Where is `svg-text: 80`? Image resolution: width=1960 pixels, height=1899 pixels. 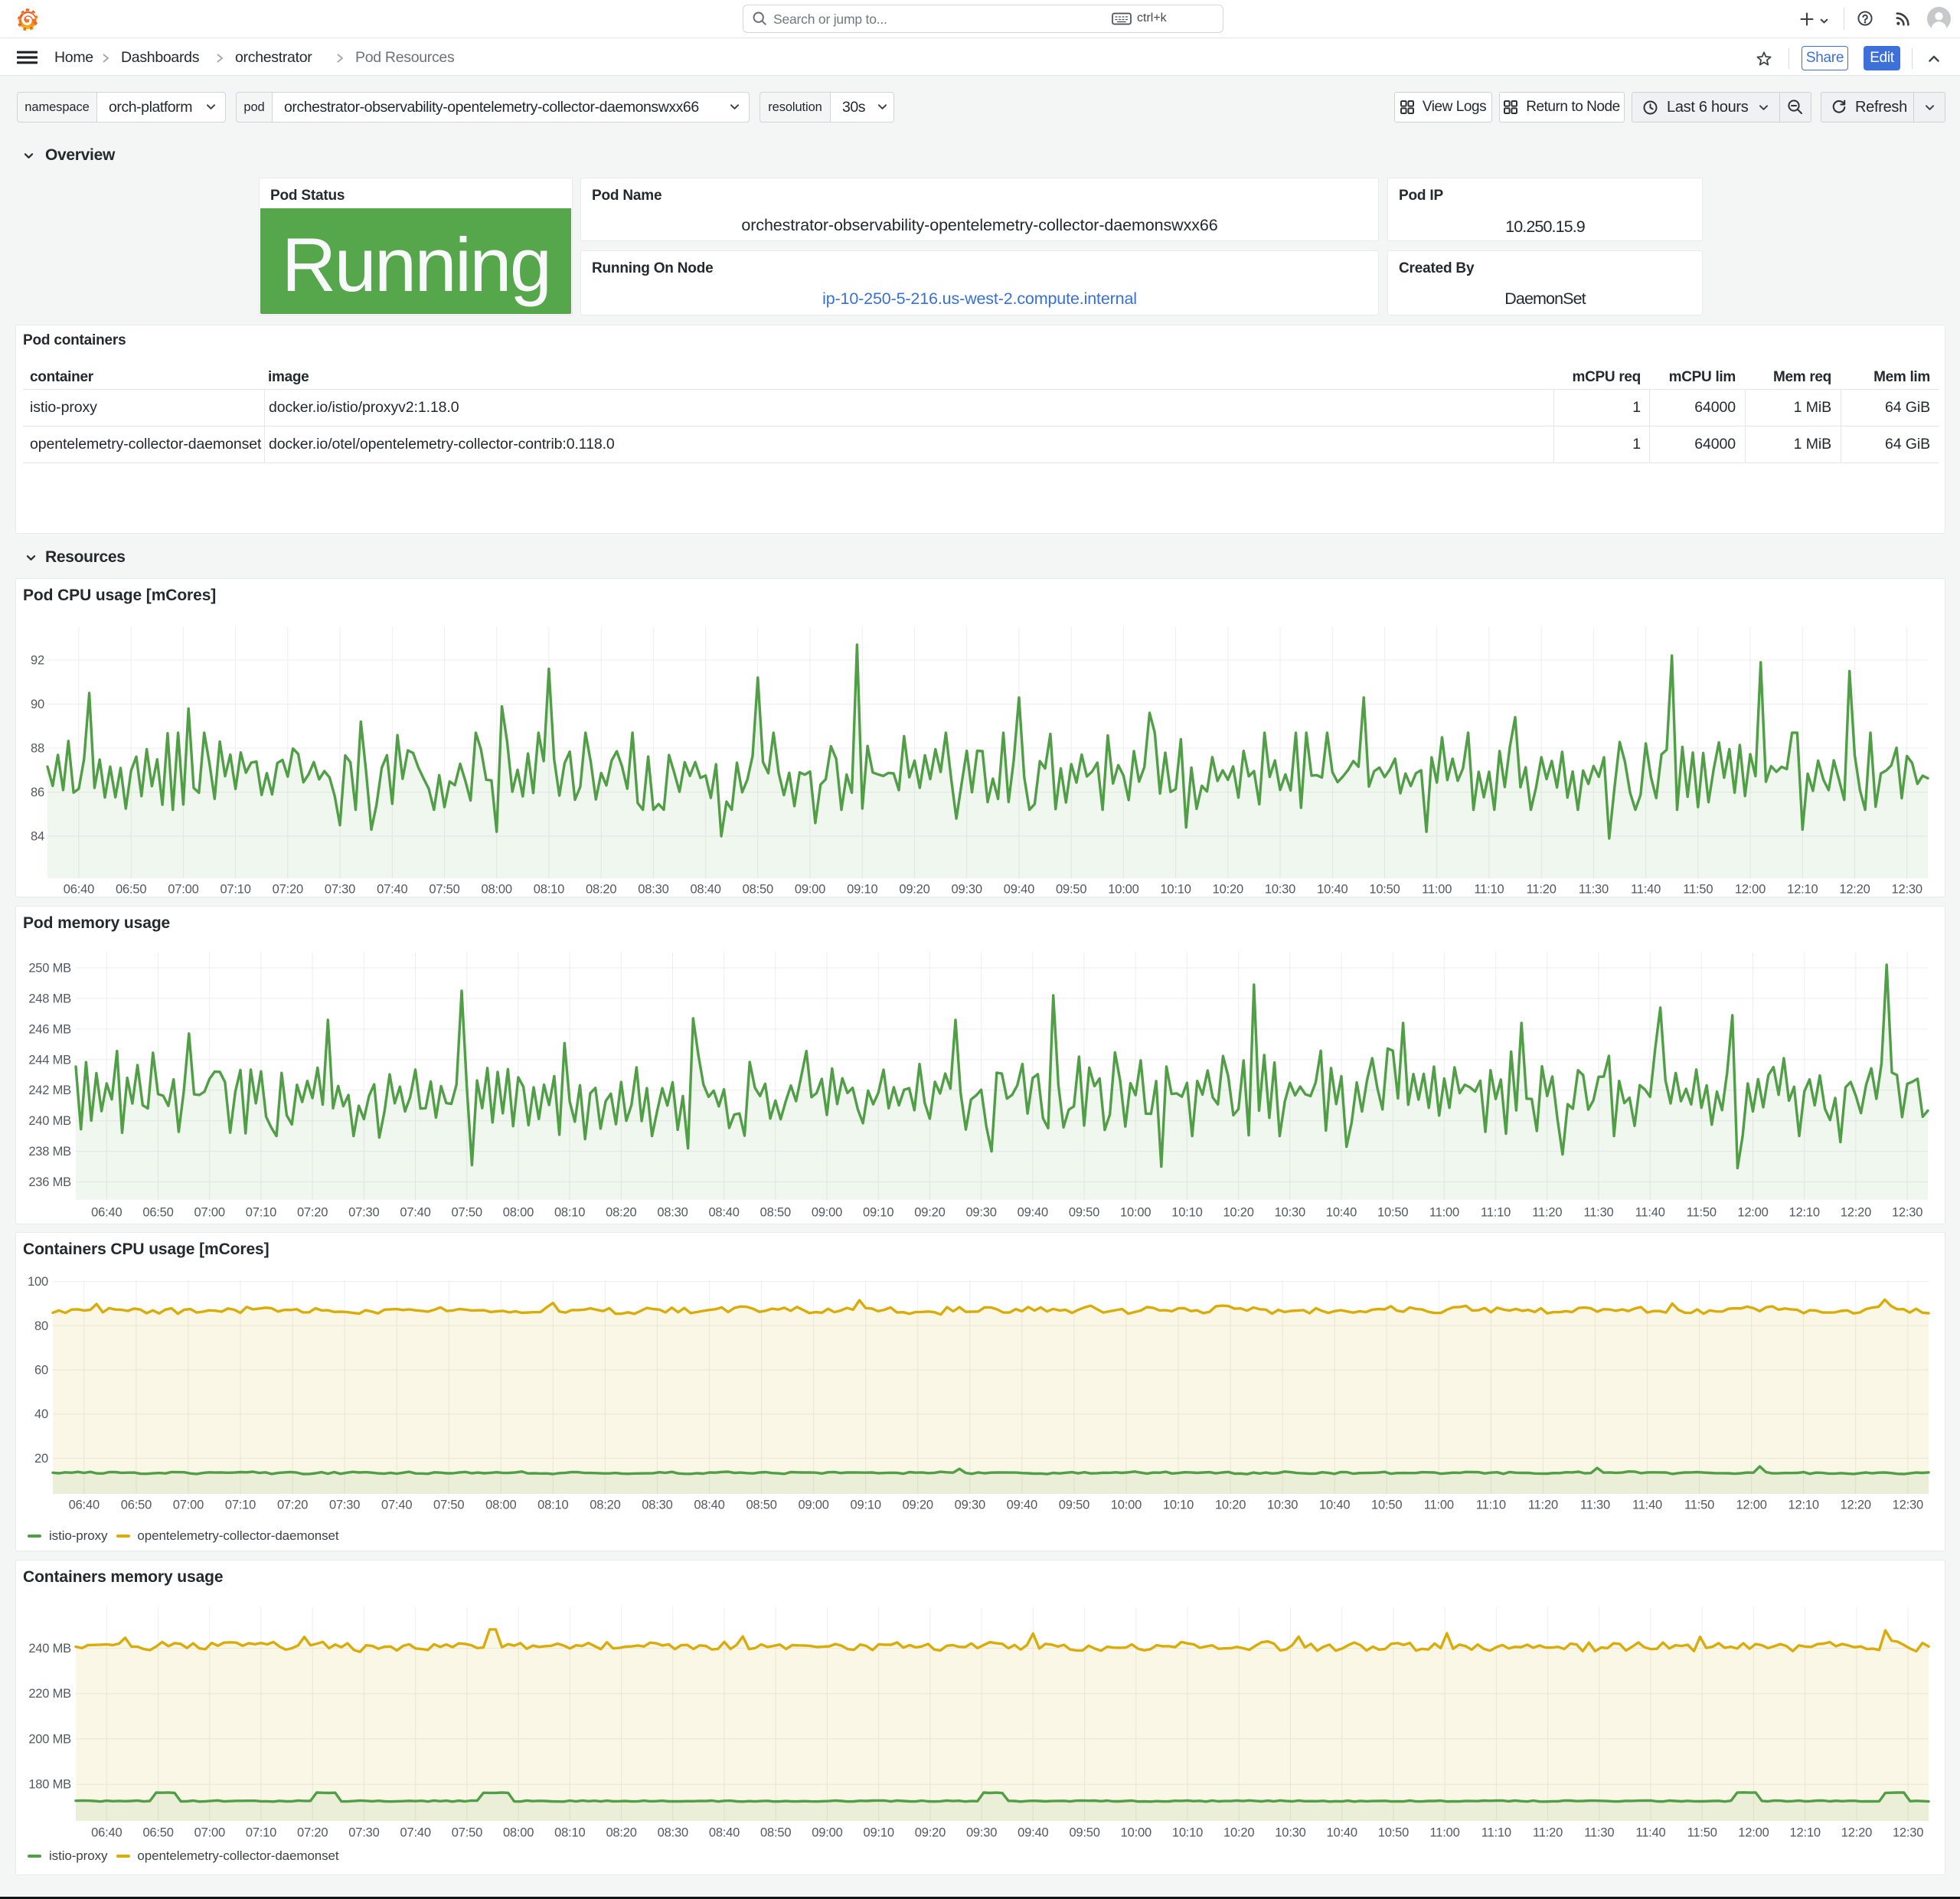
svg-text: 80 is located at coordinates (41, 1326).